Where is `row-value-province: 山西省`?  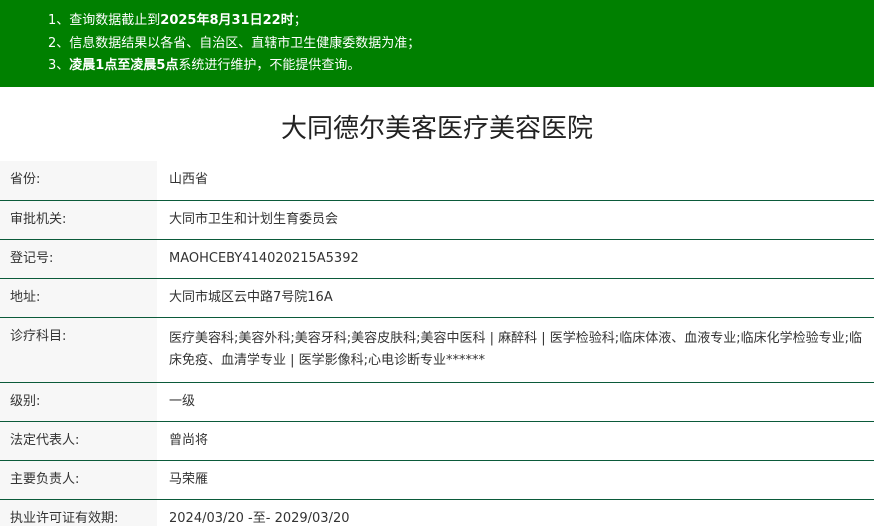 row-value-province: 山西省 is located at coordinates (515, 181).